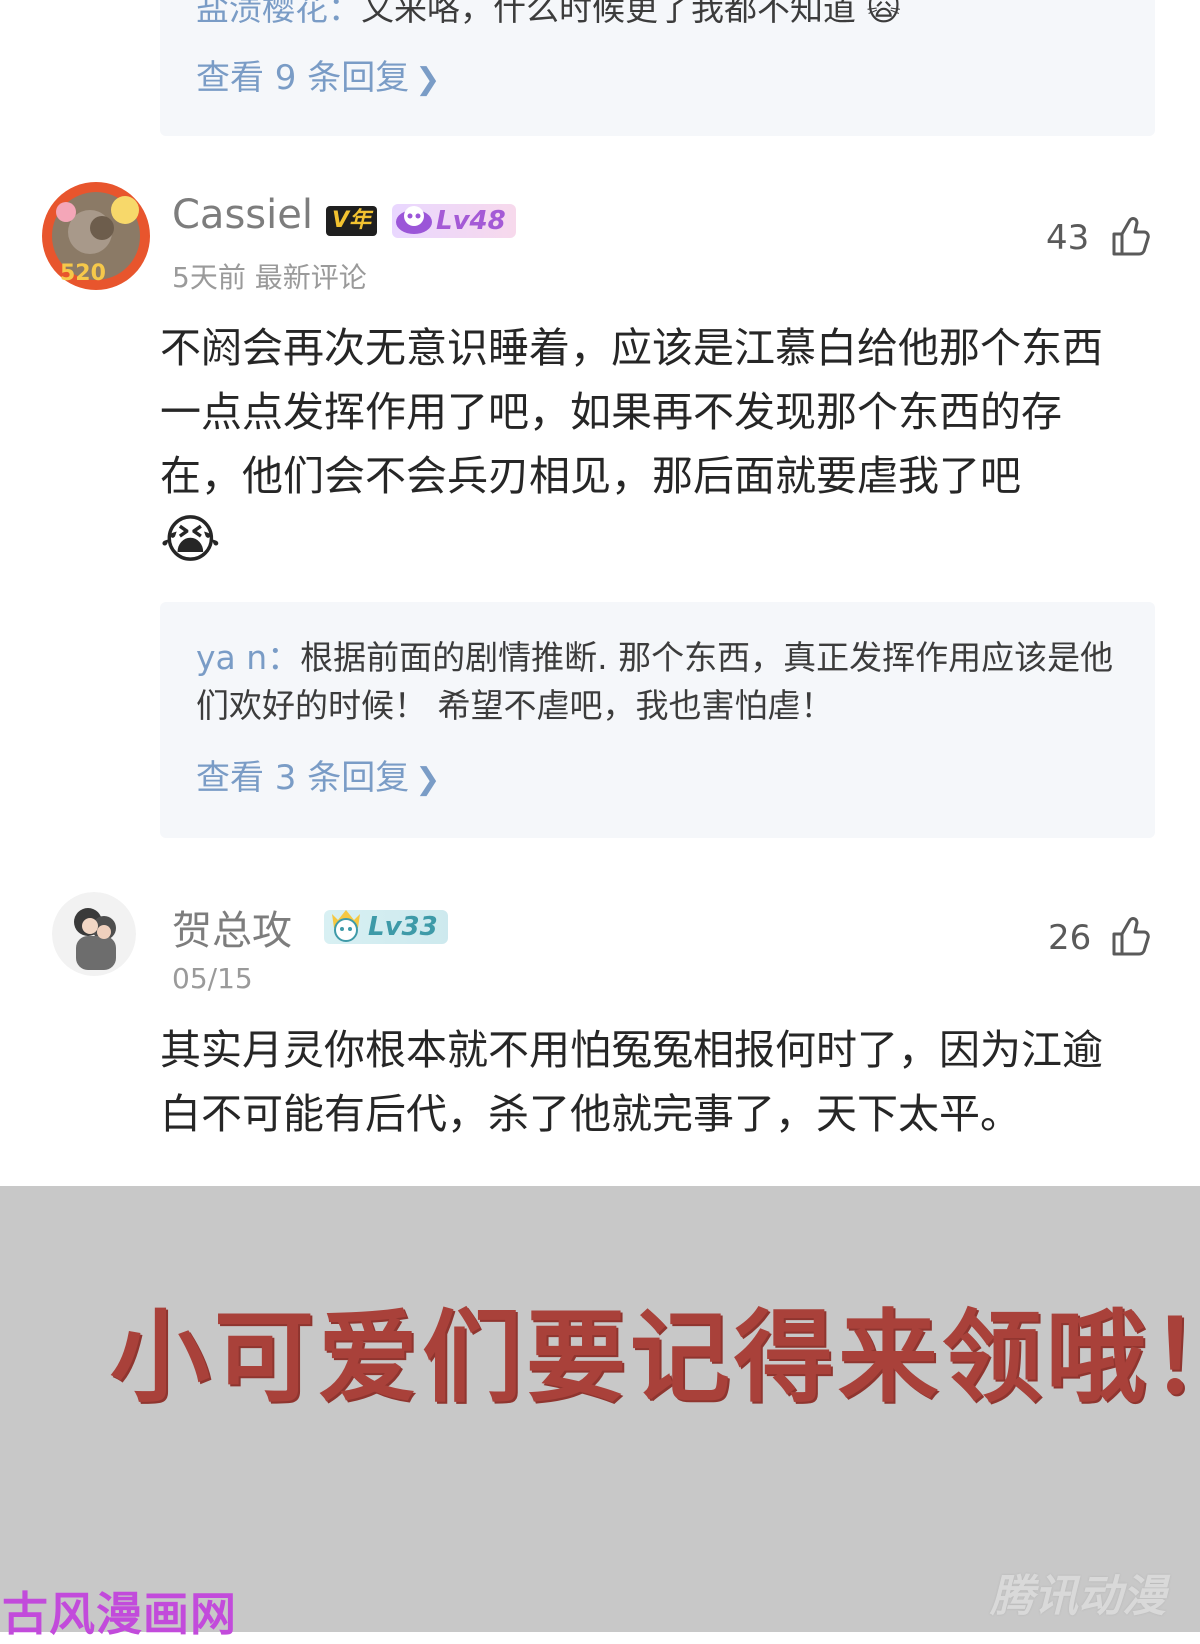  I want to click on watermark-left: 古风漫画网, so click(119, 1614).